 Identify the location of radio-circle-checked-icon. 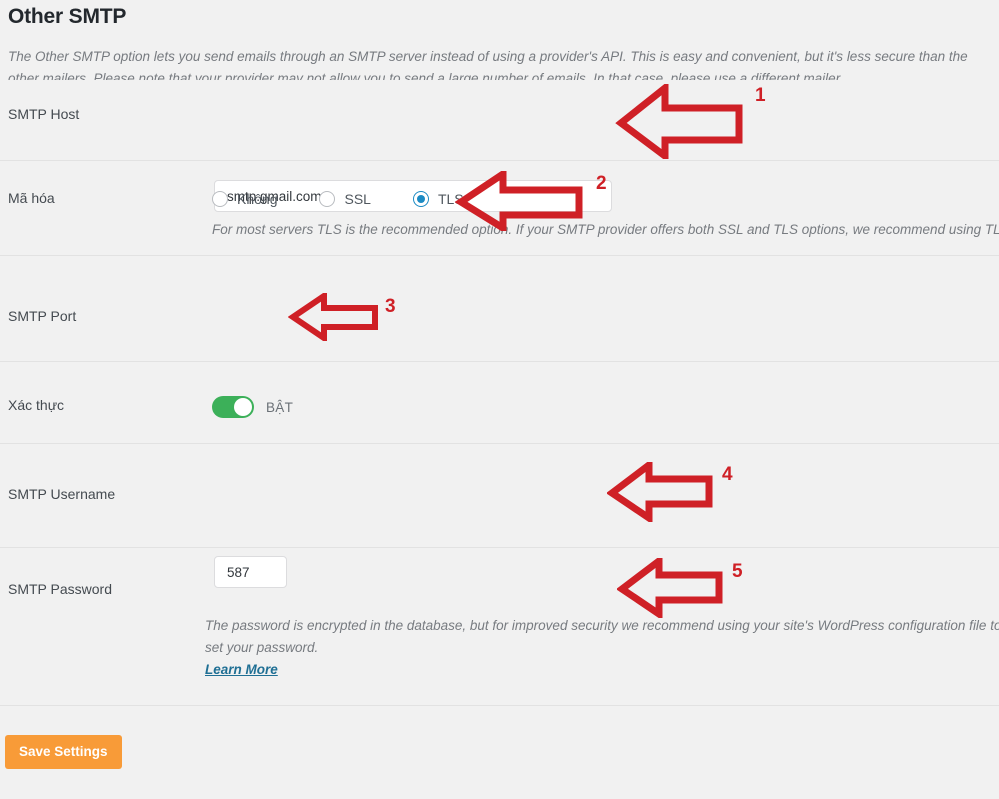
(420, 199).